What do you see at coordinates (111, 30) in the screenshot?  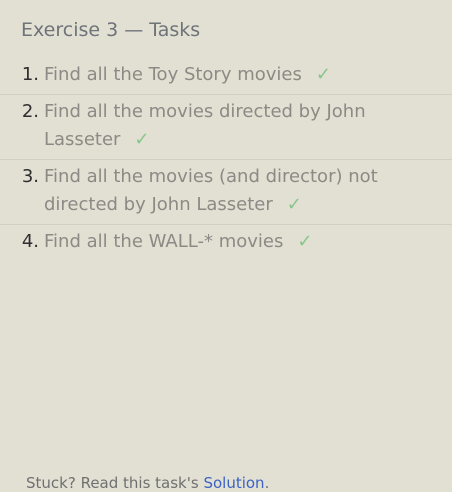 I see `page-title: Exercise 3 — Tasks` at bounding box center [111, 30].